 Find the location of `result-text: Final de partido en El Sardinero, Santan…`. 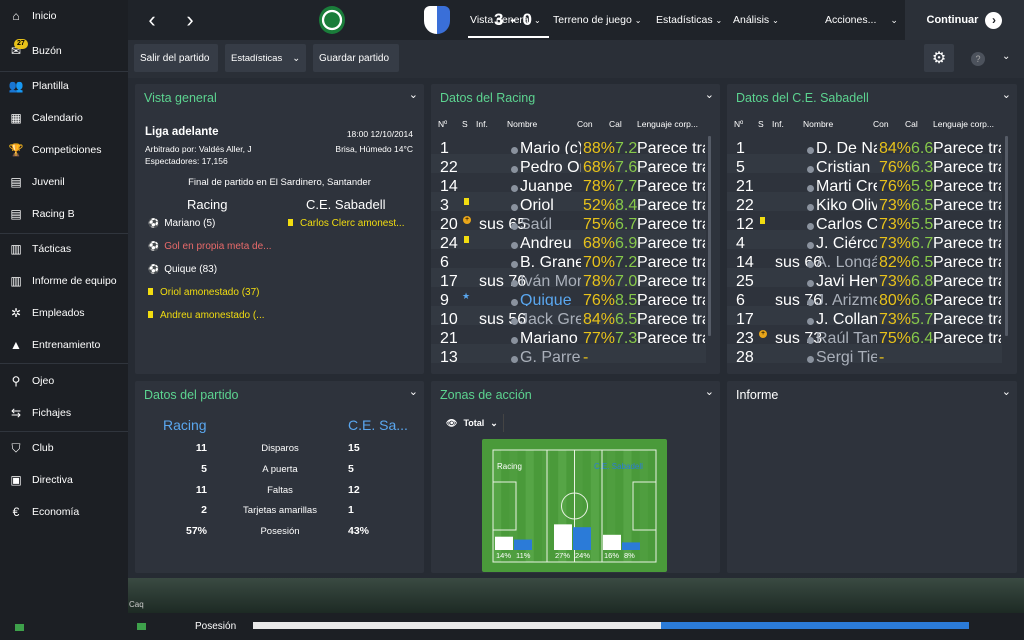

result-text: Final de partido en El Sardinero, Santan… is located at coordinates (279, 182).